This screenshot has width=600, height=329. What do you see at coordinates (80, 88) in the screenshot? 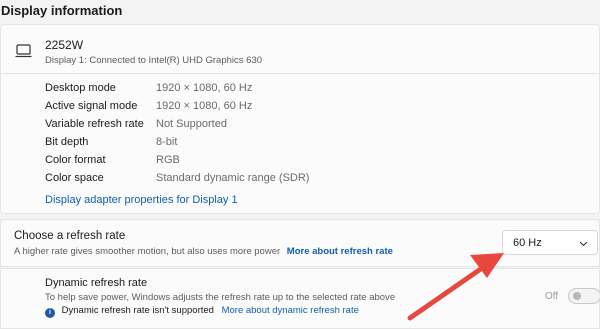
I see `info-key: Desktop mode` at bounding box center [80, 88].